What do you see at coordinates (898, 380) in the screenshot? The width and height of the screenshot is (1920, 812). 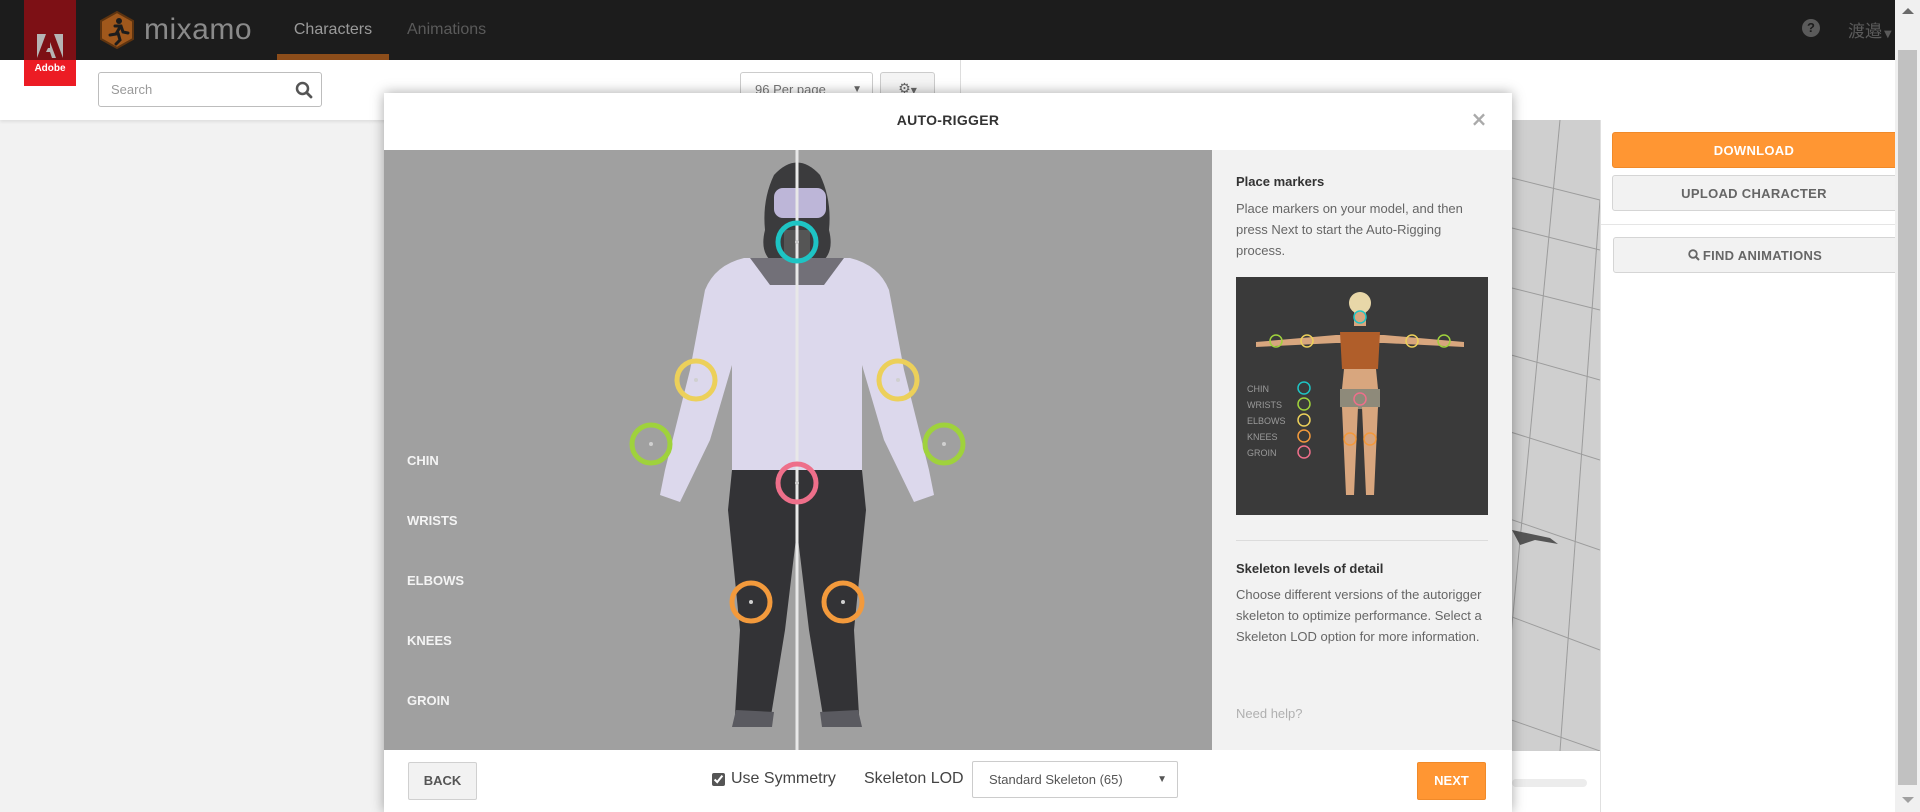 I see `elbow-right-marker-center` at bounding box center [898, 380].